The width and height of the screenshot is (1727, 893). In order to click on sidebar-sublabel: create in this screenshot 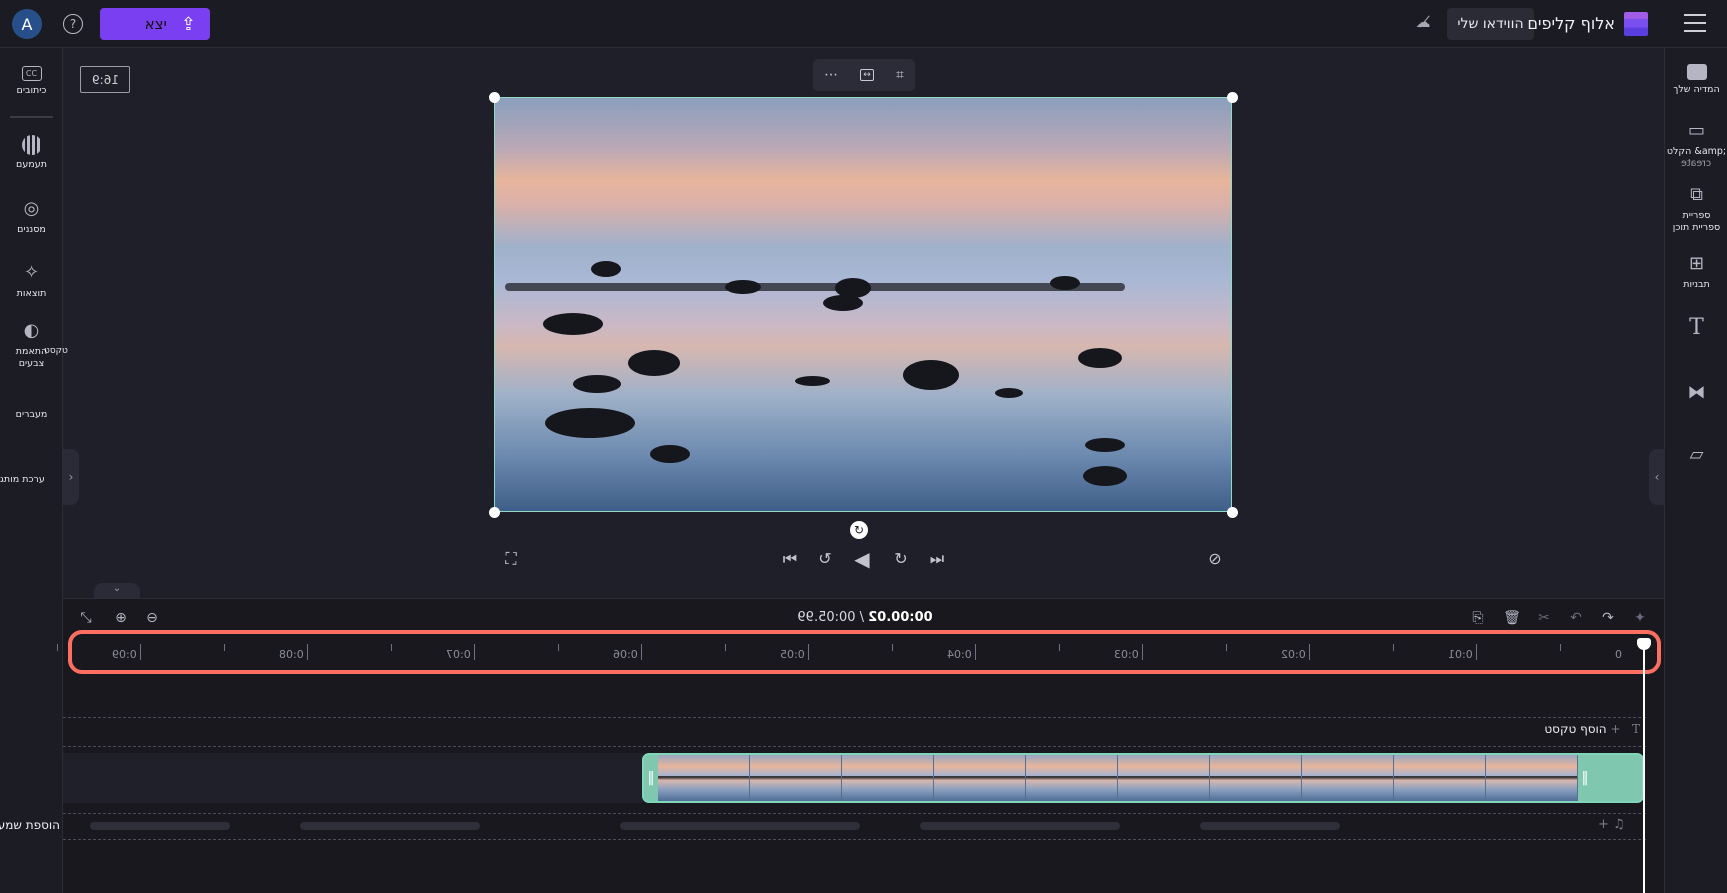, I will do `click(1696, 163)`.